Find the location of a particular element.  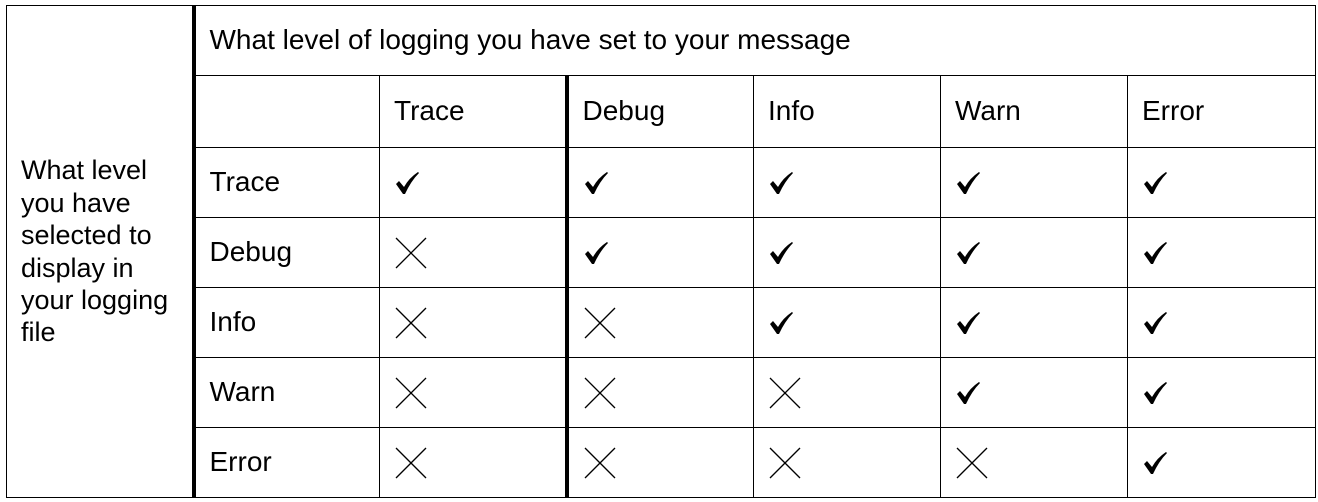

column-header: Warn is located at coordinates (1034, 111).